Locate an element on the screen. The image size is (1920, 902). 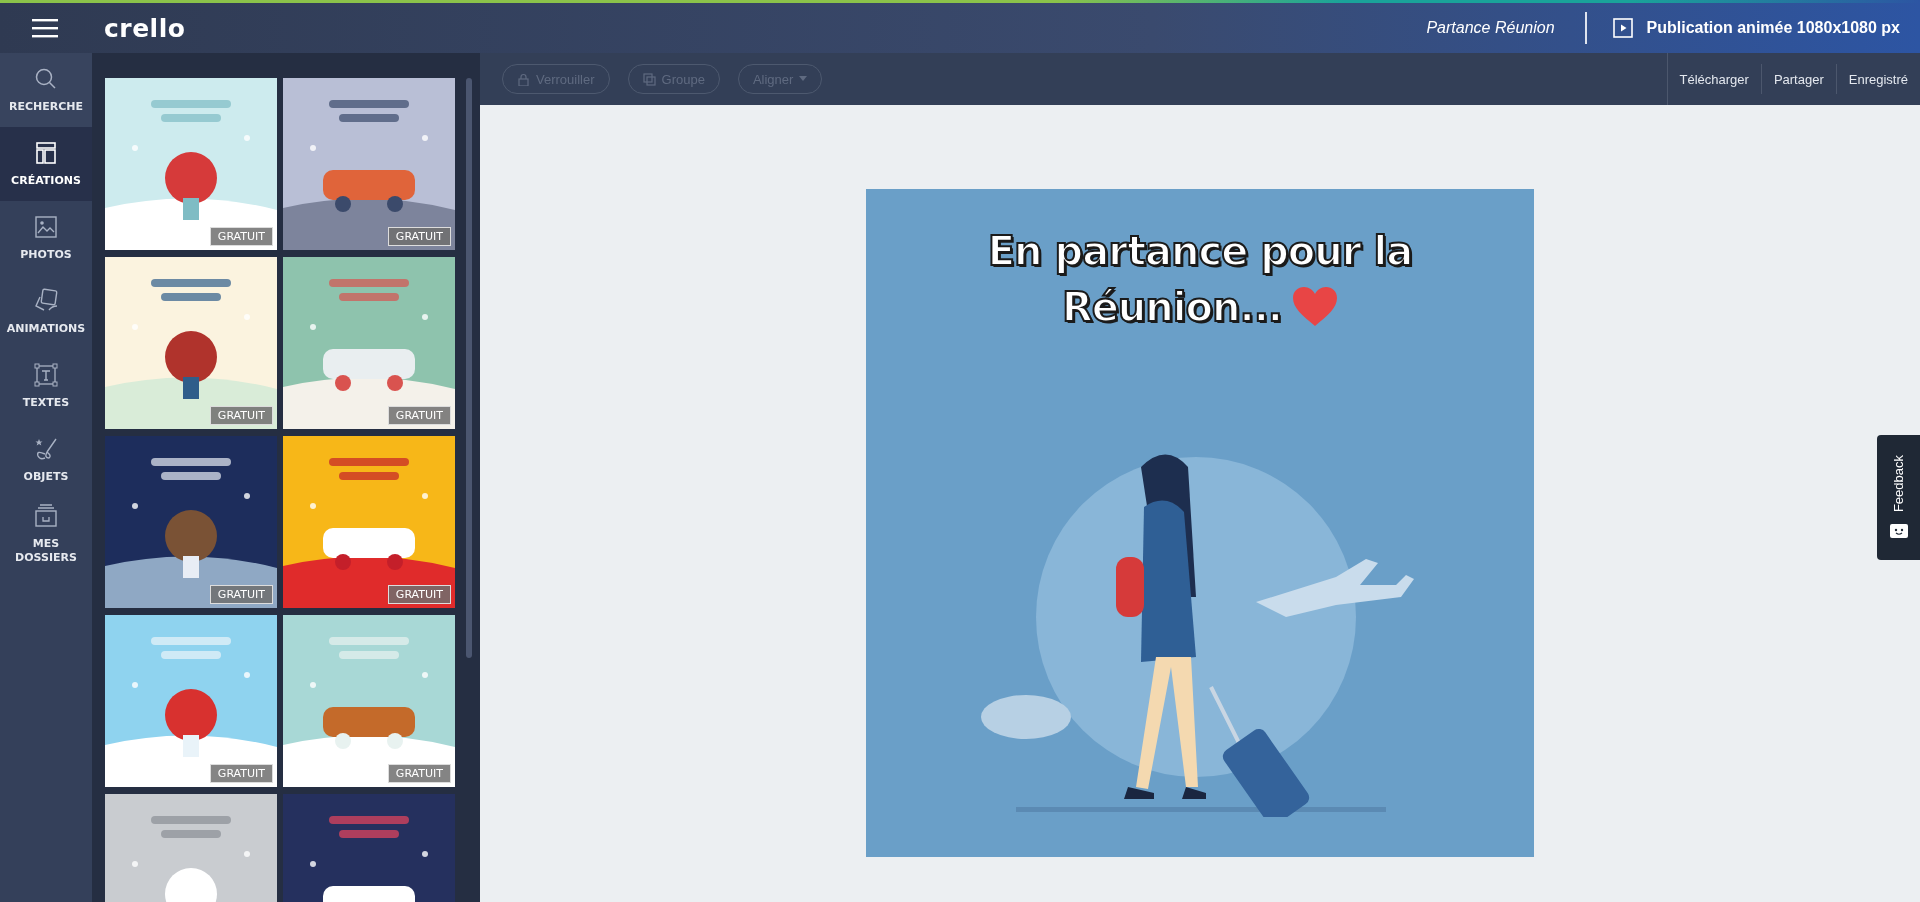
sidebar-tab: CRÉATIONS is located at coordinates (46, 164).